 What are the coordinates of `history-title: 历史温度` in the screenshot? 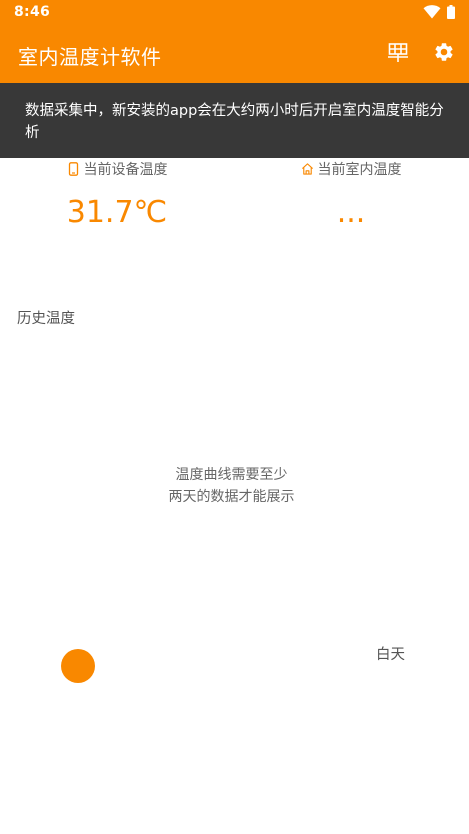 It's located at (46, 319).